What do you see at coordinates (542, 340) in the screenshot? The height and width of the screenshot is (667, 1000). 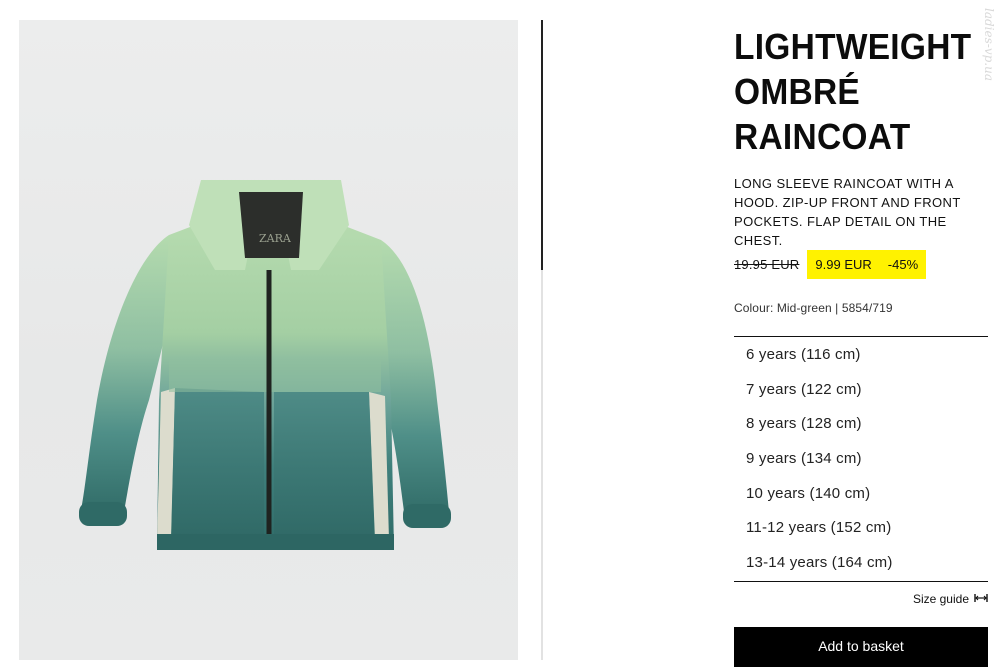 I see `image-scrollbar` at bounding box center [542, 340].